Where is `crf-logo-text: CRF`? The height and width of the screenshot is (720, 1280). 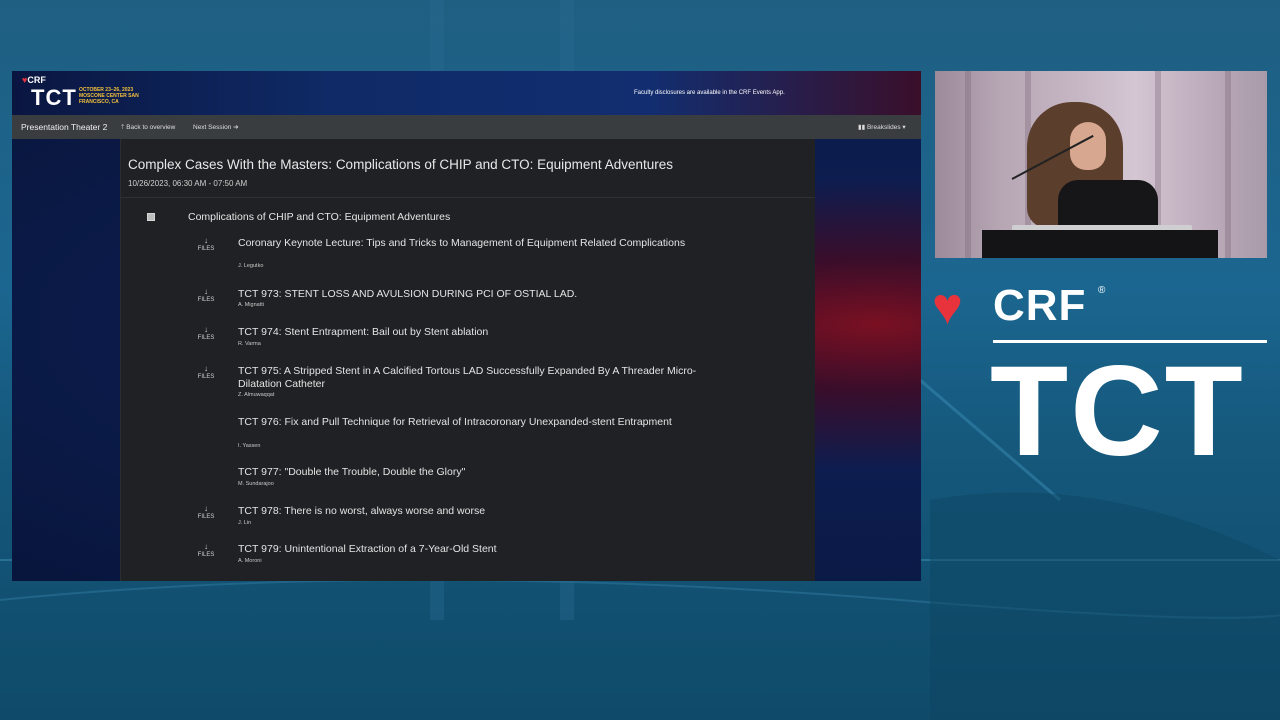
crf-logo-text: CRF is located at coordinates (1040, 305).